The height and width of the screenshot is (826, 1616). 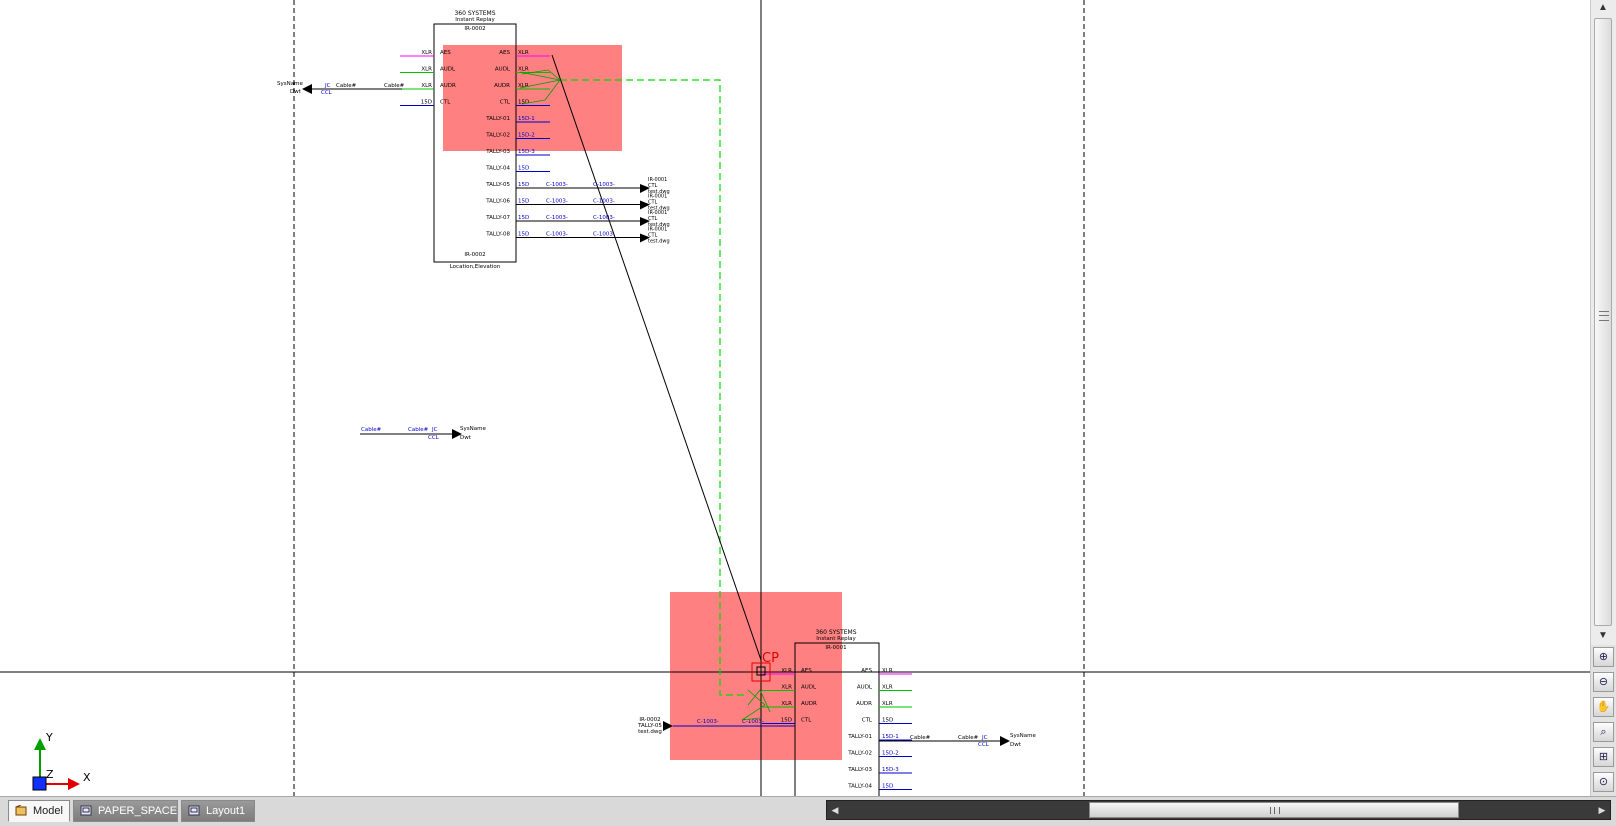 I want to click on scroll-left-arrow-icon: ◀, so click(x=835, y=810).